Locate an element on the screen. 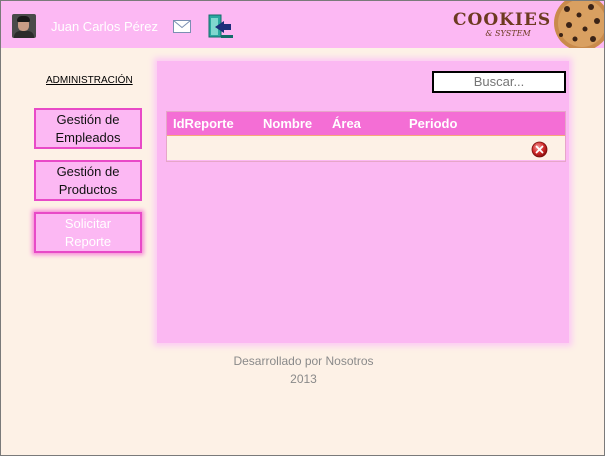 Image resolution: width=605 pixels, height=456 pixels. brand-logo: COOKIES & SYSTEM is located at coordinates (502, 25).